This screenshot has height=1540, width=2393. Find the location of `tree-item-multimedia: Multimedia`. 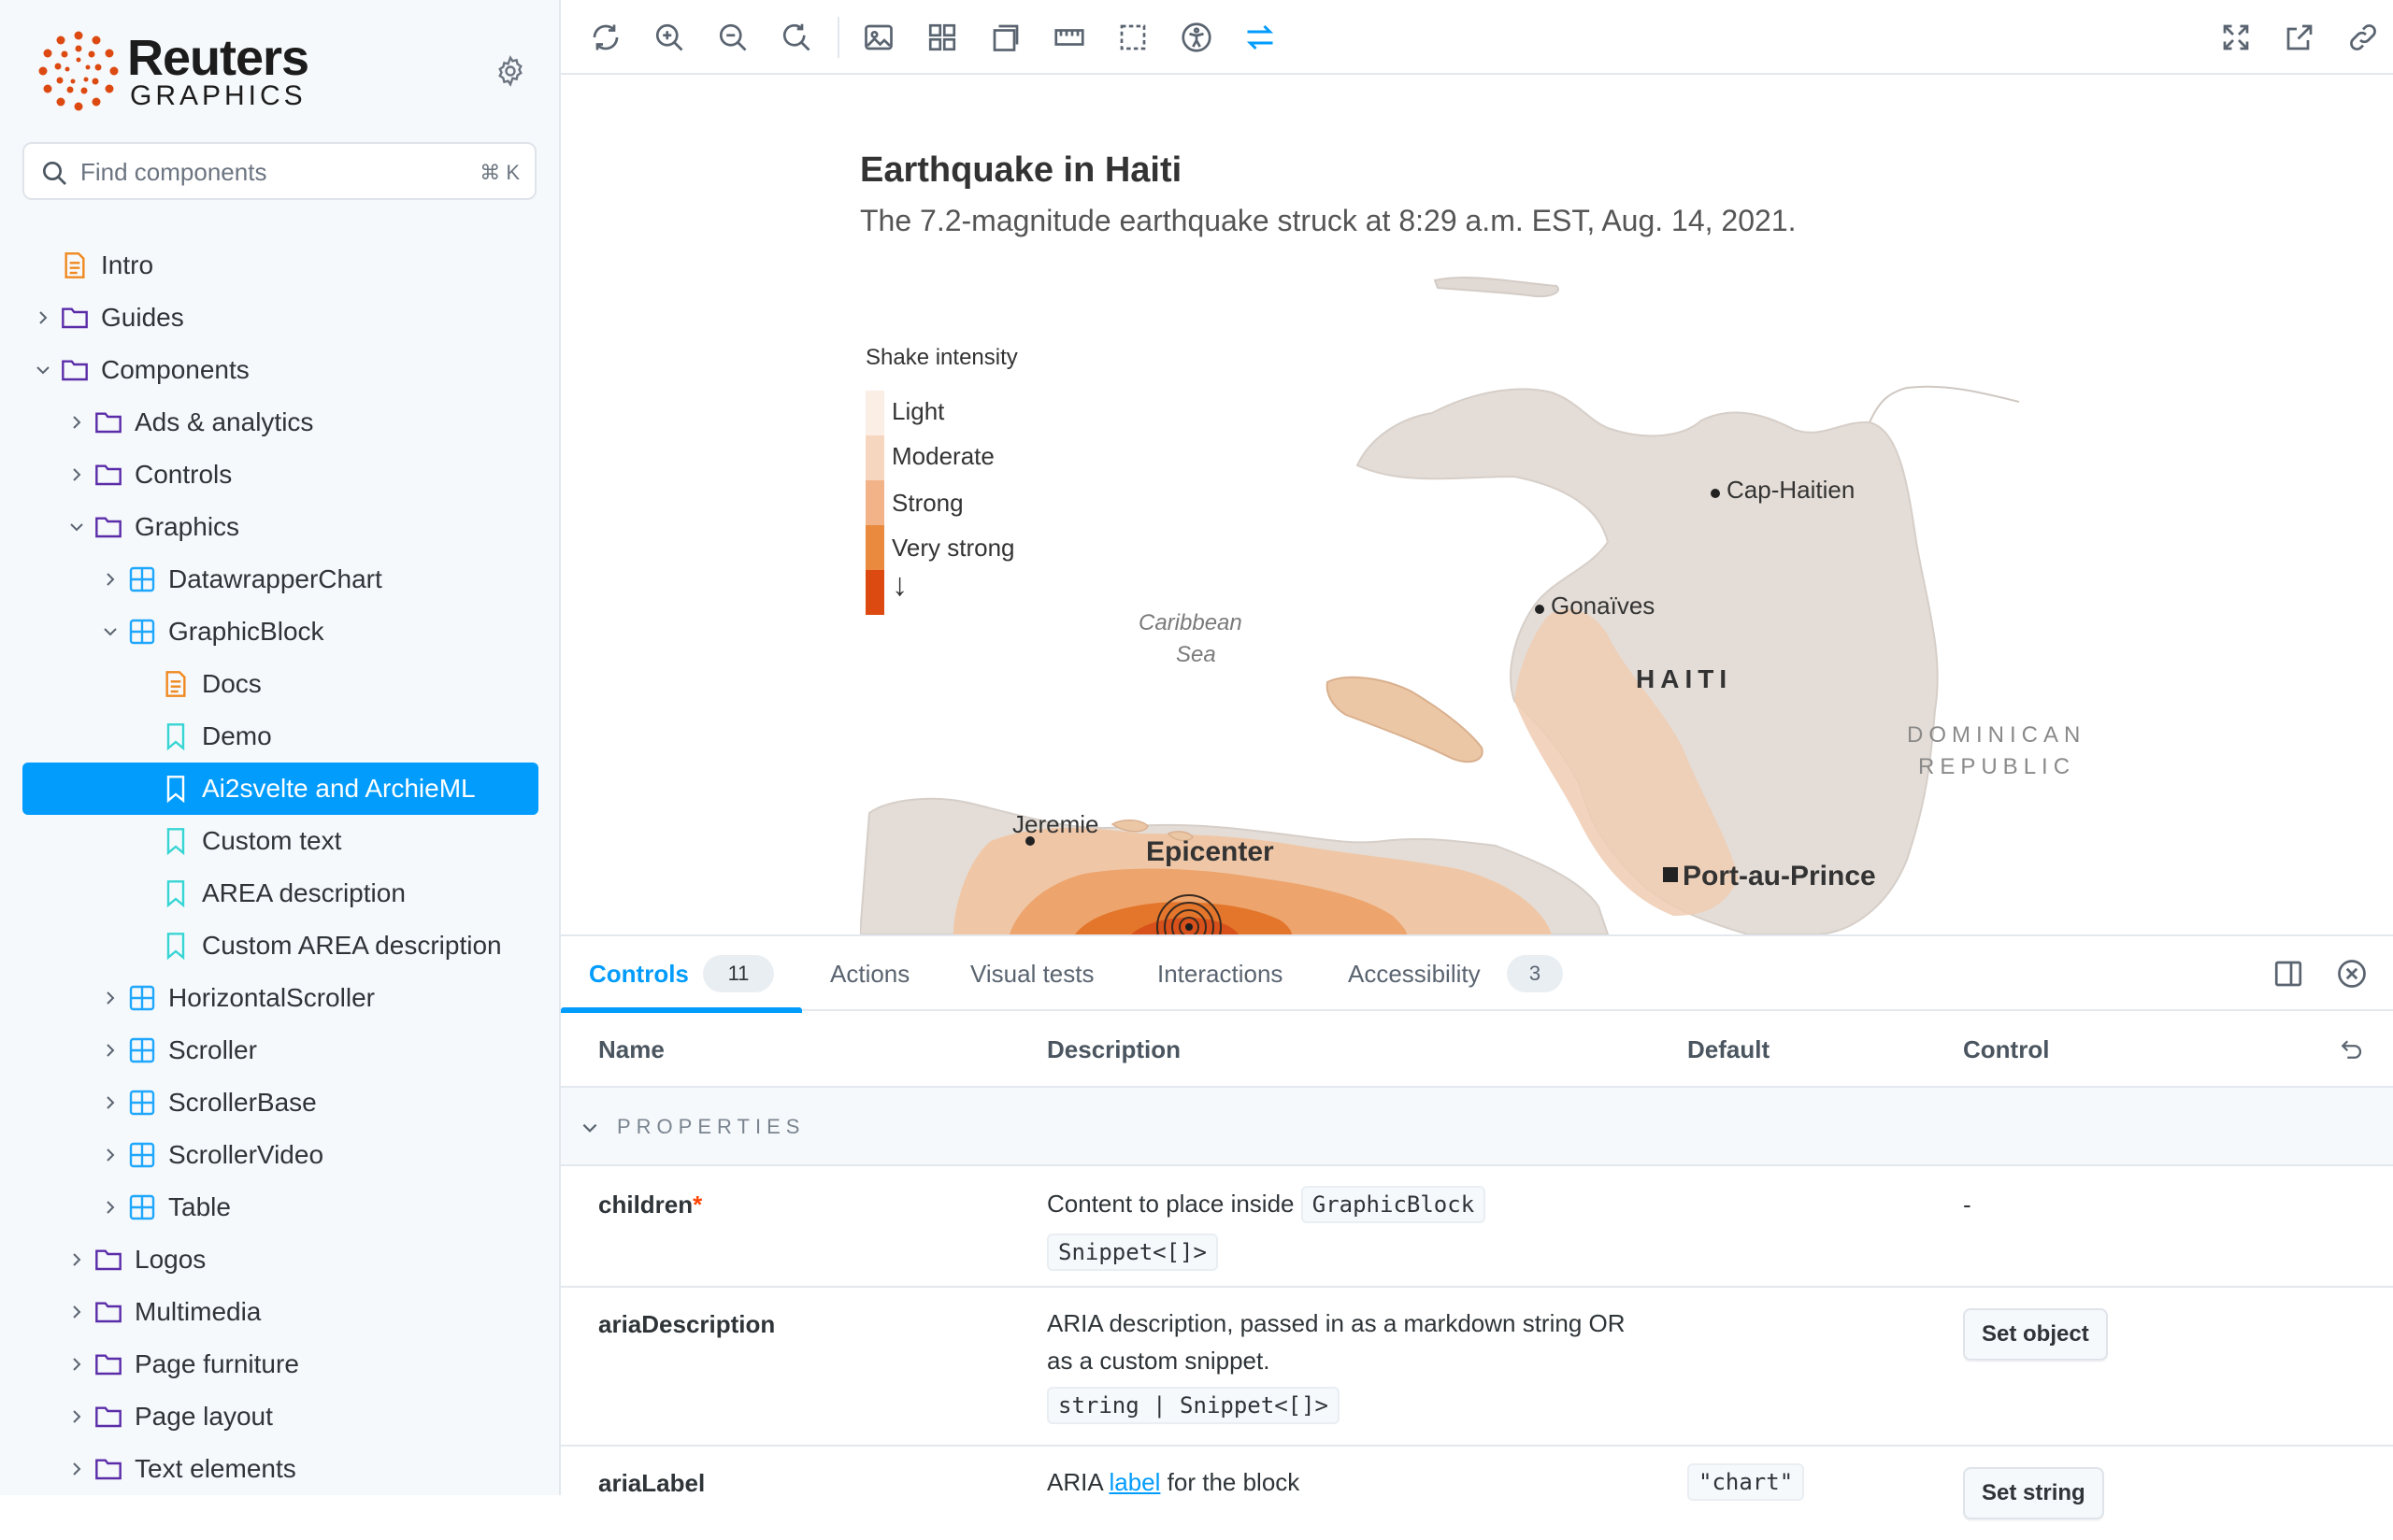

tree-item-multimedia: Multimedia is located at coordinates (280, 1312).